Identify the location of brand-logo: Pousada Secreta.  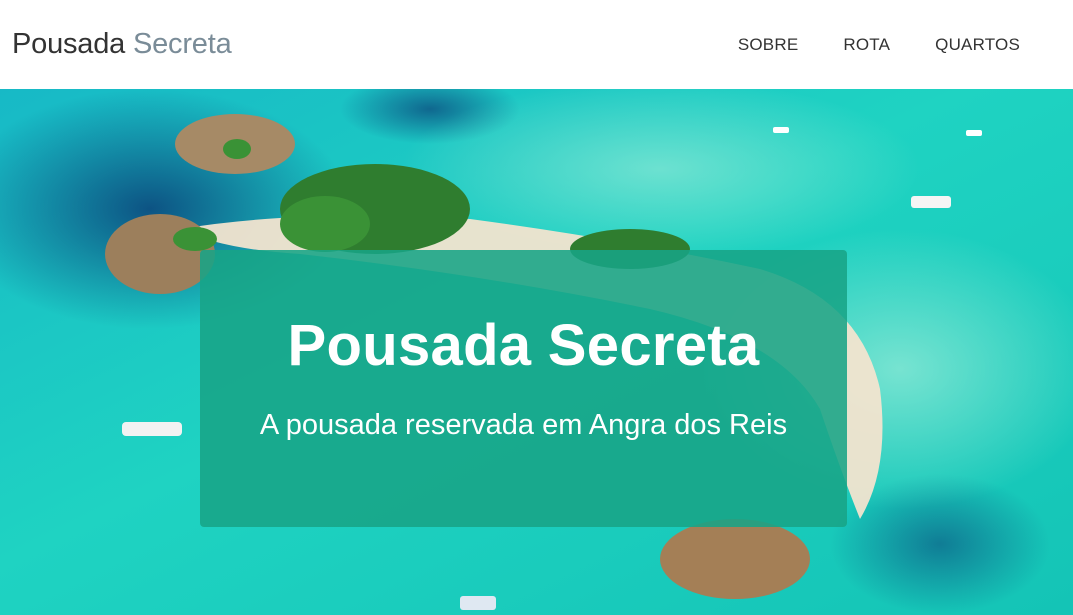
(122, 44).